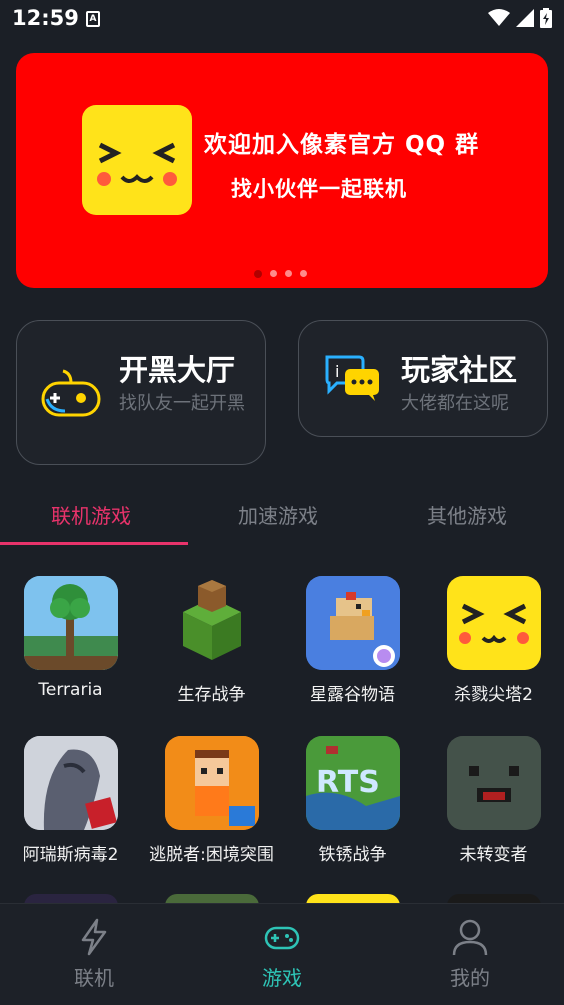 The width and height of the screenshot is (564, 1005). Describe the element at coordinates (70, 855) in the screenshot. I see `game-name: 阿瑞斯病毒2` at that location.